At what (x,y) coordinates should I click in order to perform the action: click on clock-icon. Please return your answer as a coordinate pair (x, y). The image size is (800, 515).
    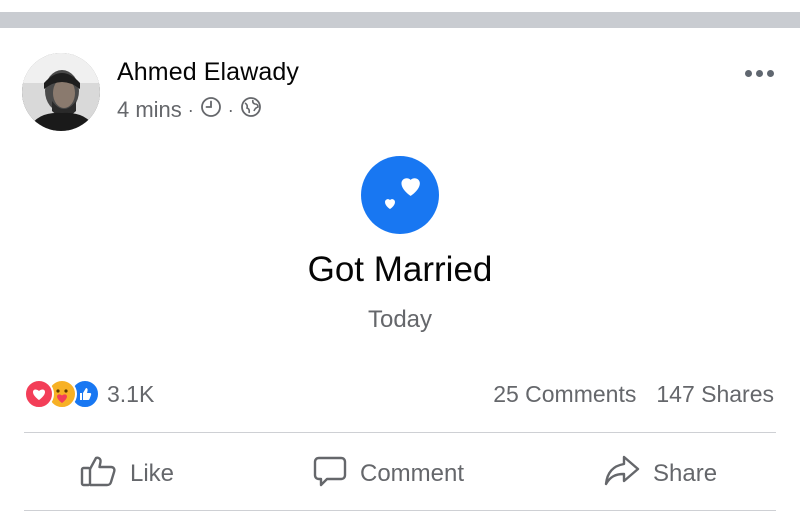
    Looking at the image, I should click on (211, 110).